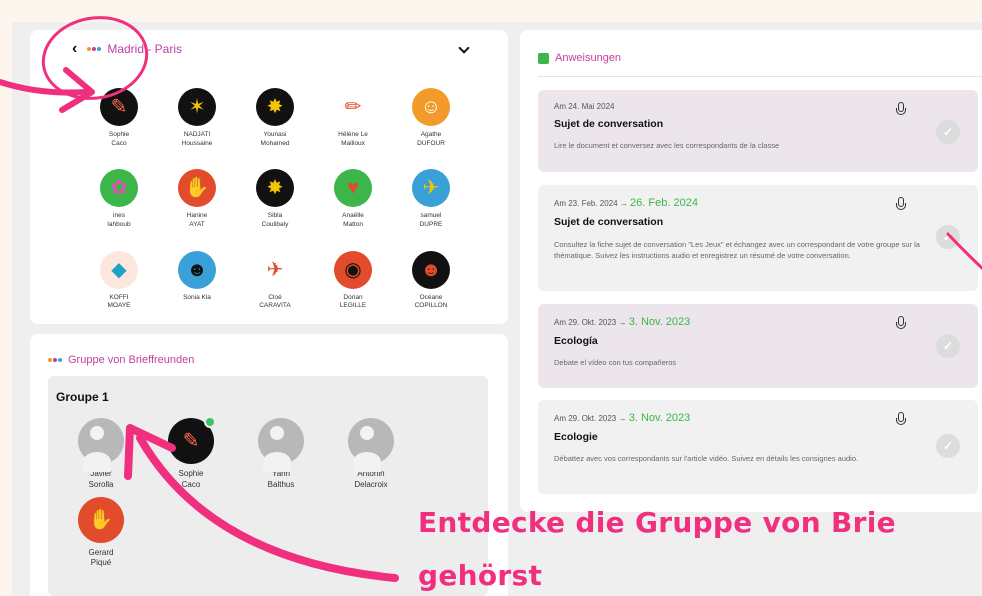 This screenshot has width=982, height=596. Describe the element at coordinates (431, 225) in the screenshot. I see `member-last-name: DUPRE` at that location.